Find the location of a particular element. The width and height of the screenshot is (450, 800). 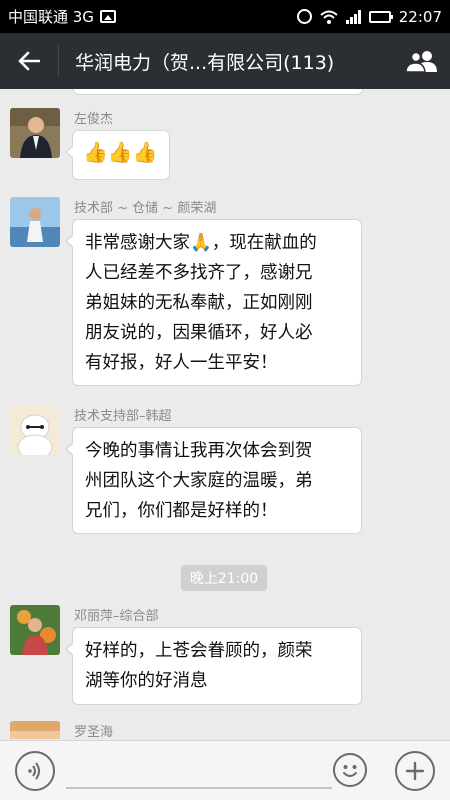

input-bar is located at coordinates (225, 770).